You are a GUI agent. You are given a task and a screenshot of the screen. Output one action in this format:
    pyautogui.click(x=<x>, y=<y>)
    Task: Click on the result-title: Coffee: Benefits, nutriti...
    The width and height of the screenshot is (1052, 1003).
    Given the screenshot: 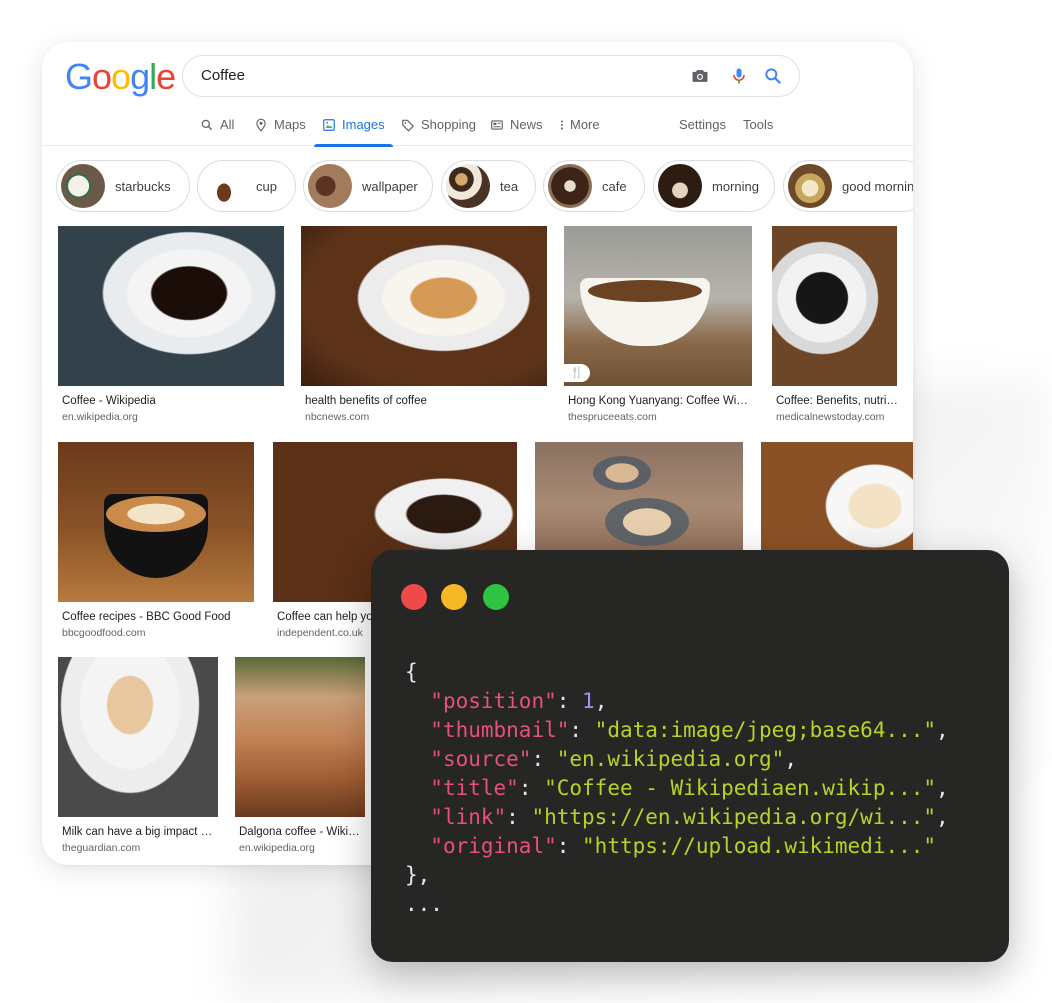 What is the action you would take?
    pyautogui.click(x=837, y=401)
    